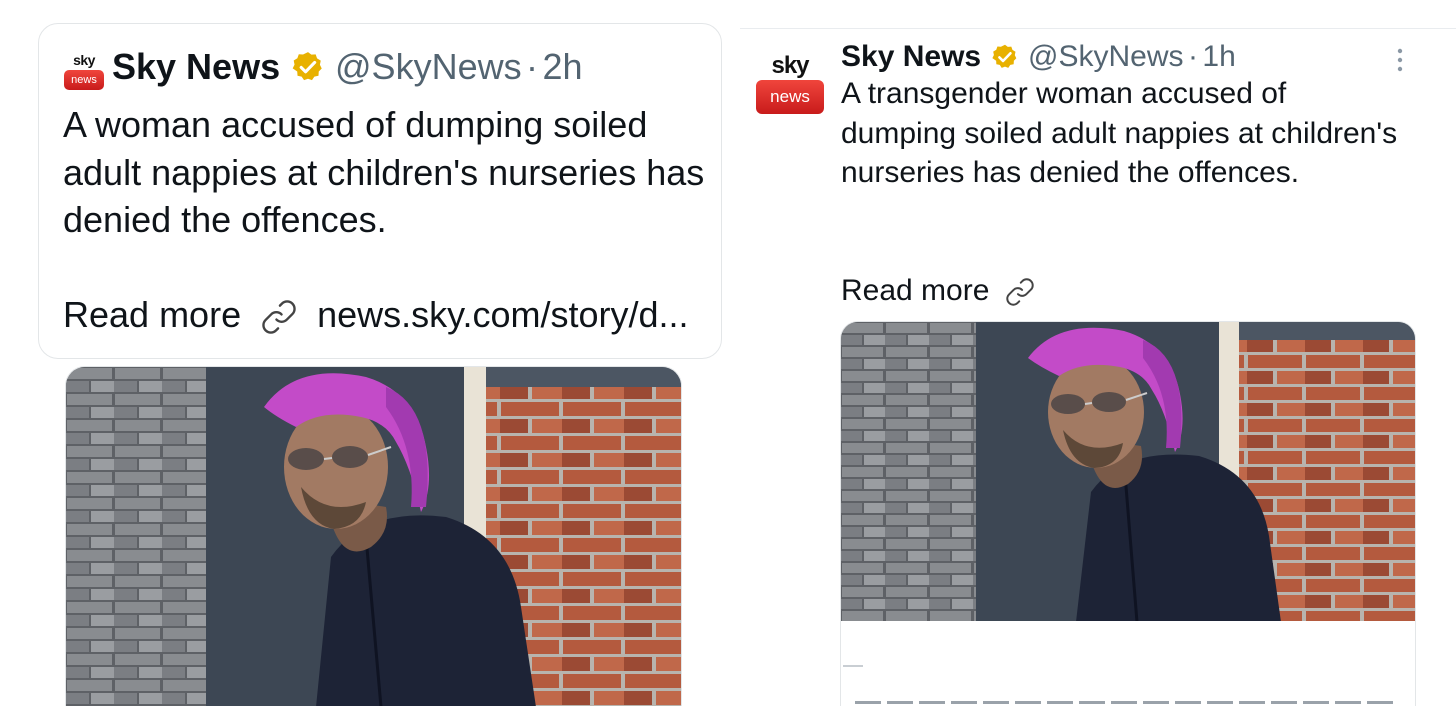  Describe the element at coordinates (563, 66) in the screenshot. I see `tweet-timestamp: 2h` at that location.